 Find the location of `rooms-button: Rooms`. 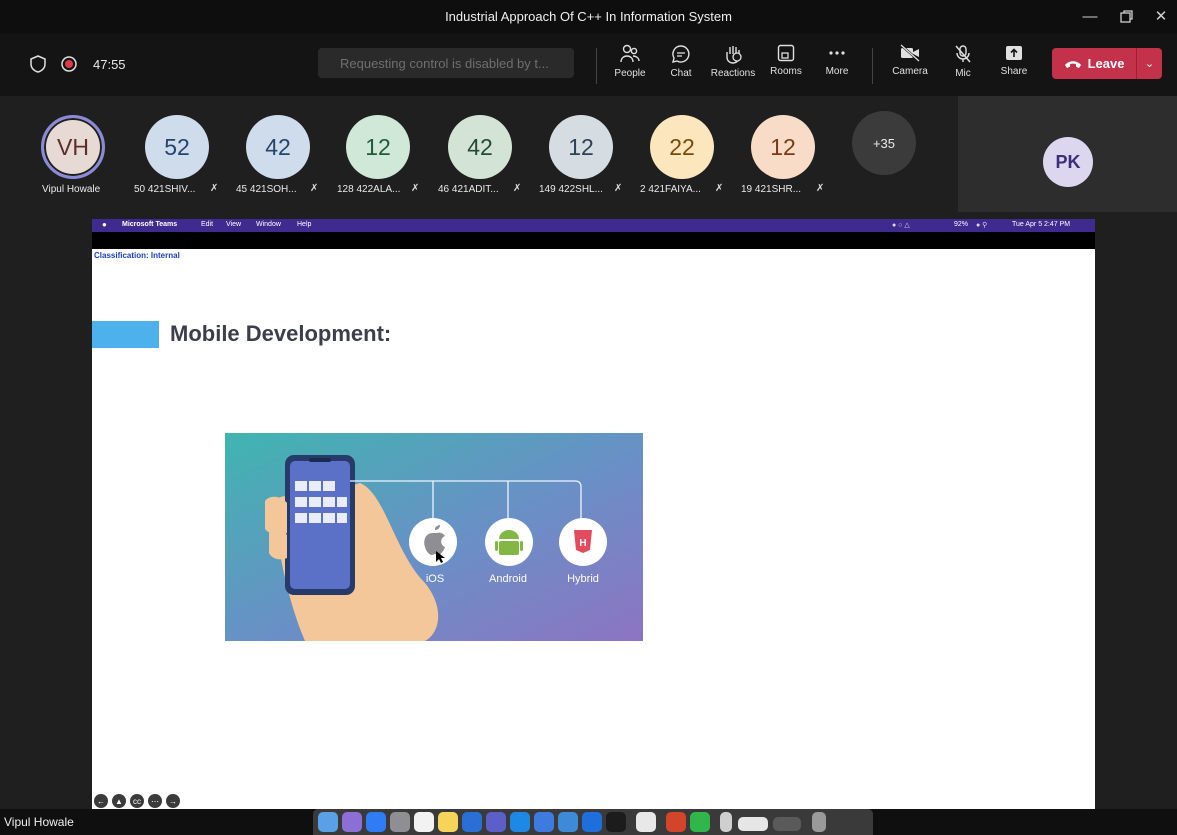

rooms-button: Rooms is located at coordinates (786, 67).